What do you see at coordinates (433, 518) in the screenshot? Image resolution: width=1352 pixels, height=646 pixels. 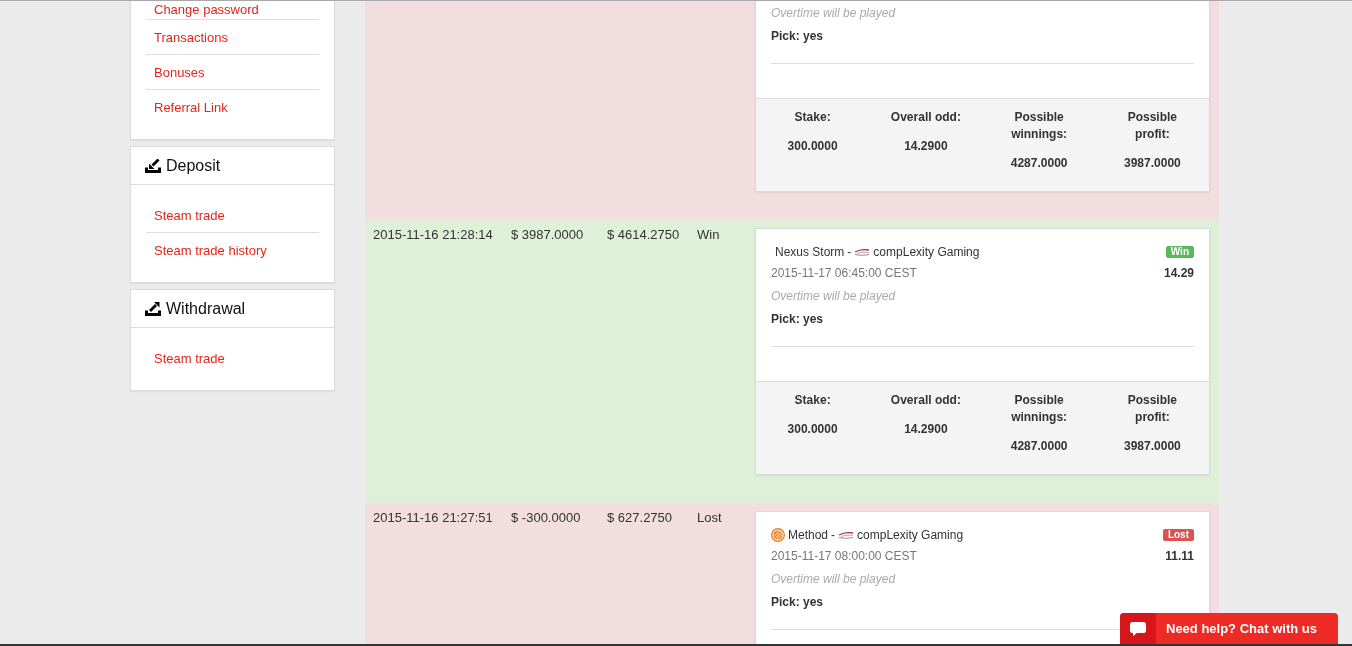 I see `bet-date: 2015-11-16 21:27:51` at bounding box center [433, 518].